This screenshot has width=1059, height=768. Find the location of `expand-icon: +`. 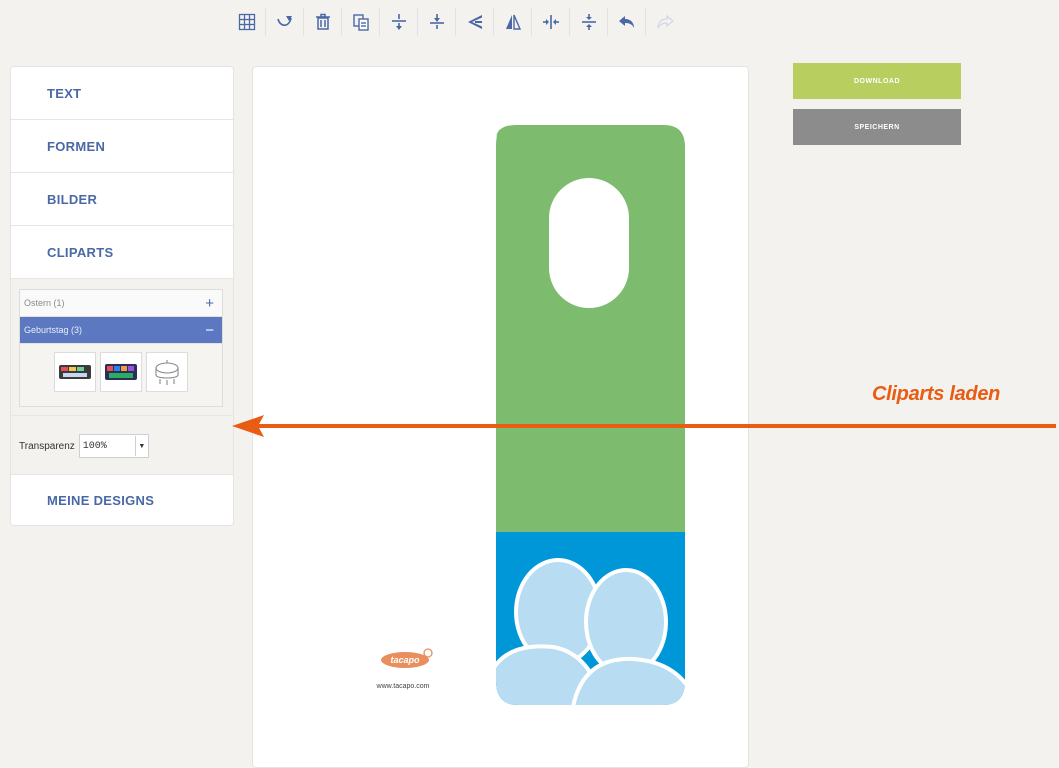

expand-icon: + is located at coordinates (209, 303).